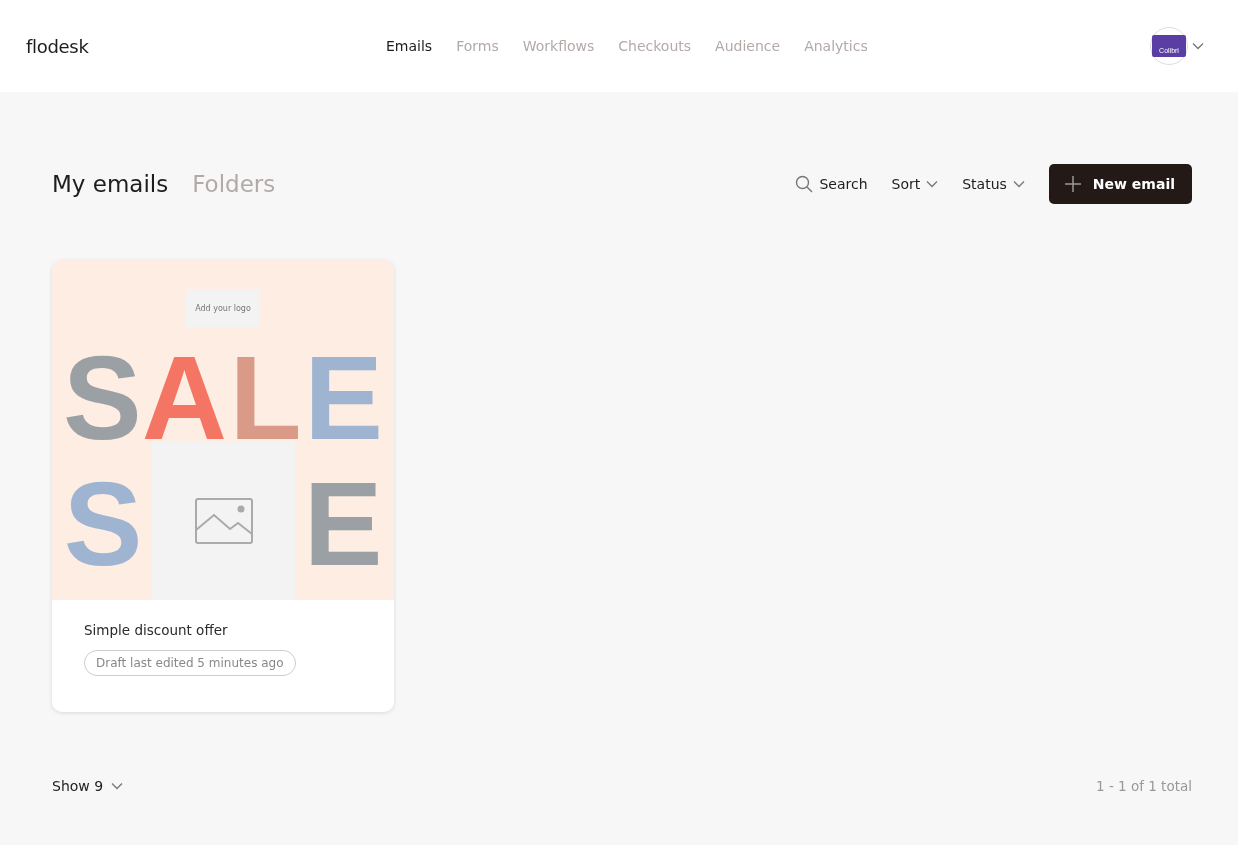 This screenshot has width=1238, height=845. I want to click on view-tab: My emails, so click(110, 184).